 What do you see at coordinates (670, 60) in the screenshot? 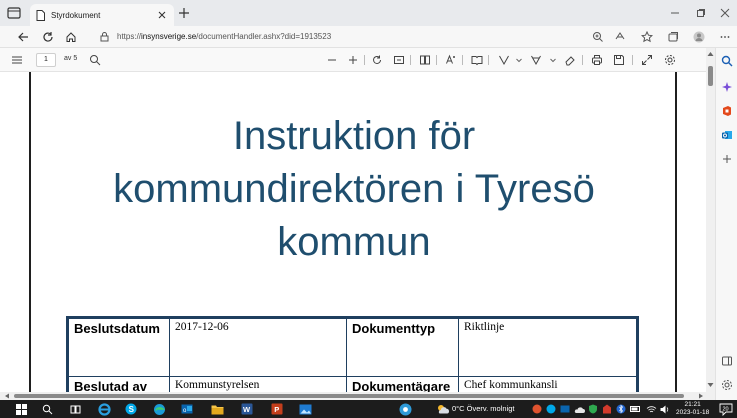
I see `pdf-settings-gear-icon` at bounding box center [670, 60].